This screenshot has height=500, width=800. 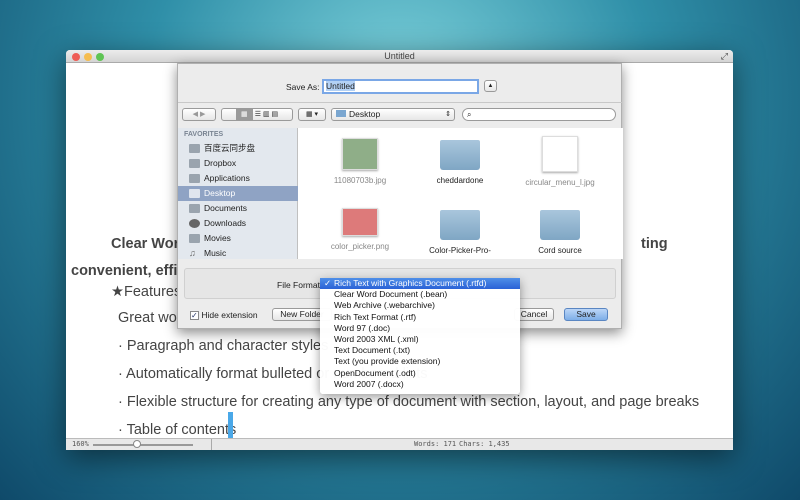 I want to click on title-bar: Untitled ⤢, so click(x=399, y=56).